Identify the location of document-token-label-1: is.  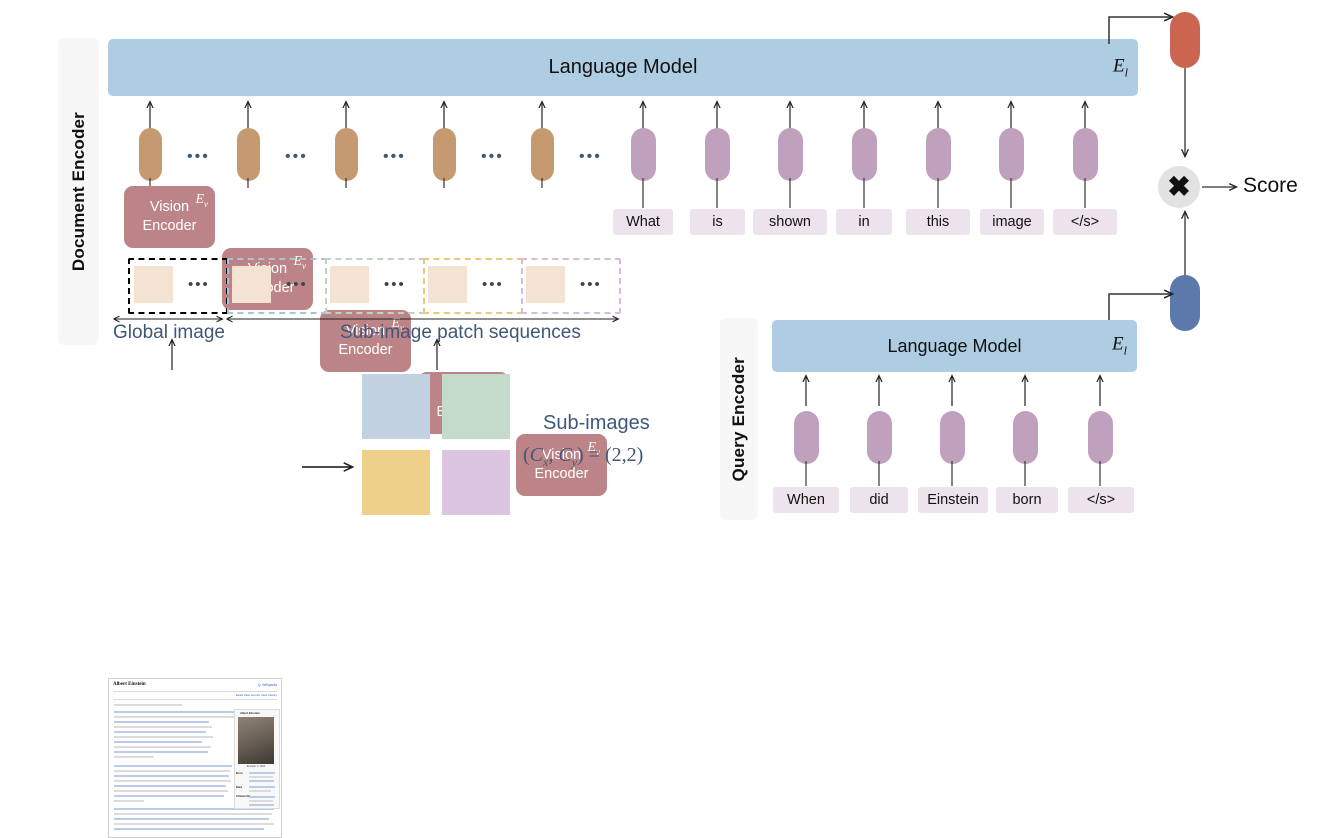
(717, 222).